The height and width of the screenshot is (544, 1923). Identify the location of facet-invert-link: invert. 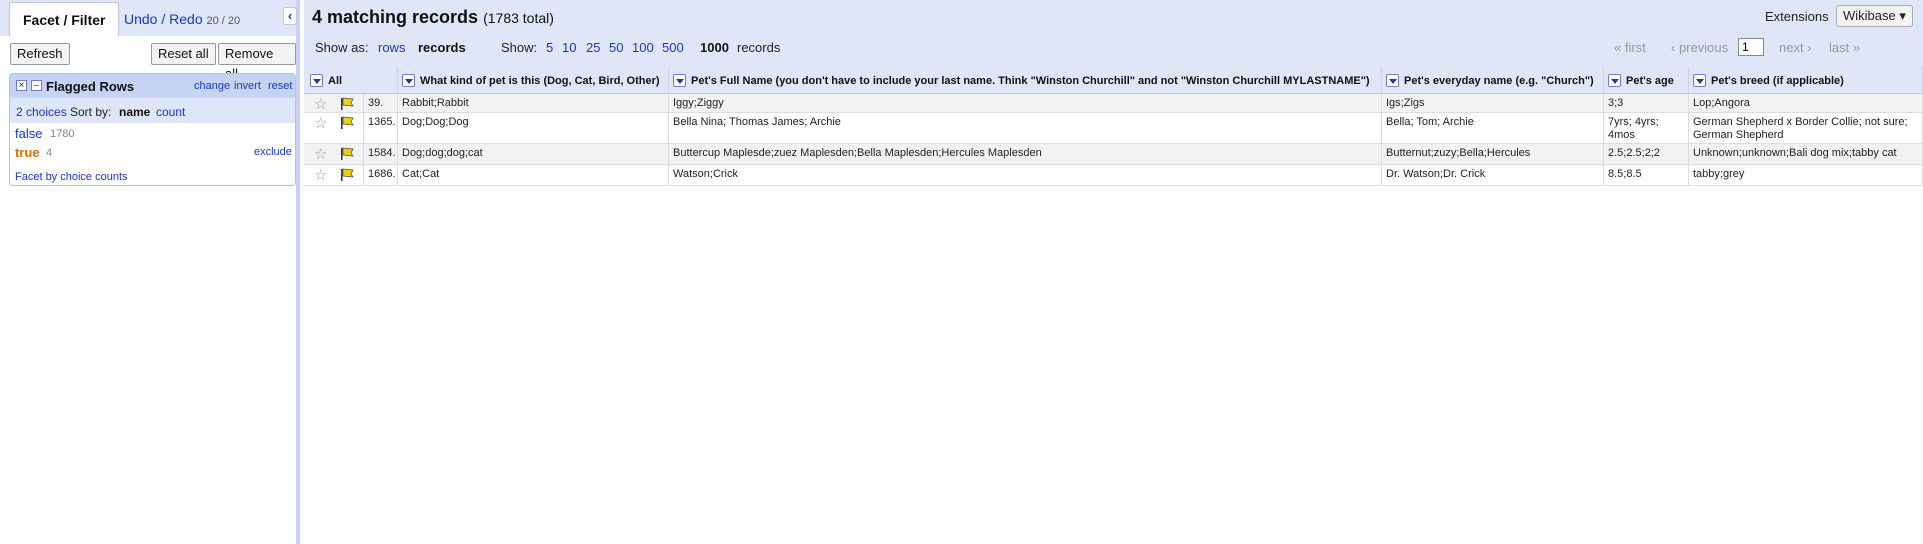
(247, 86).